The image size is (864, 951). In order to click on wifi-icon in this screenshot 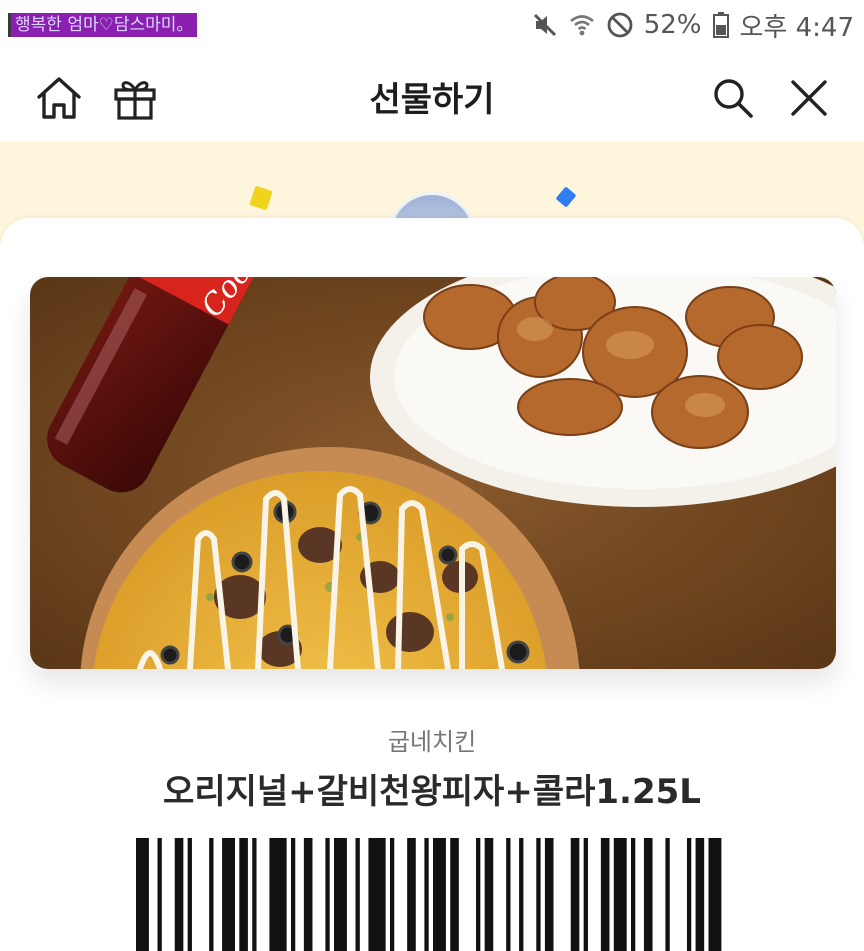, I will do `click(582, 25)`.